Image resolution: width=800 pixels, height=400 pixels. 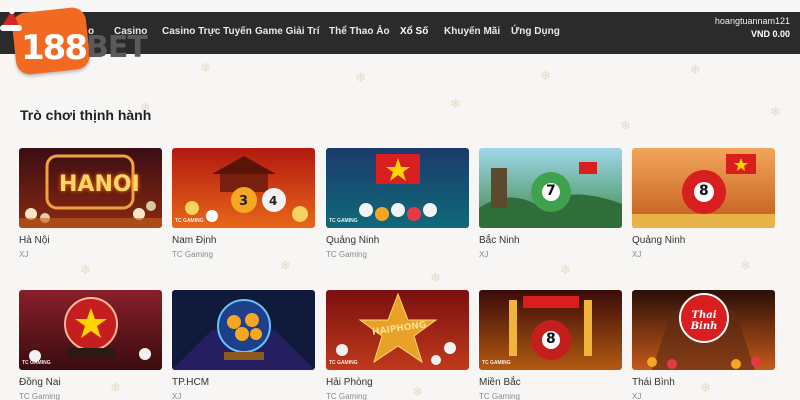 What do you see at coordinates (287, 31) in the screenshot?
I see `nav-item-game-giai-tri: Game Giải Trí` at bounding box center [287, 31].